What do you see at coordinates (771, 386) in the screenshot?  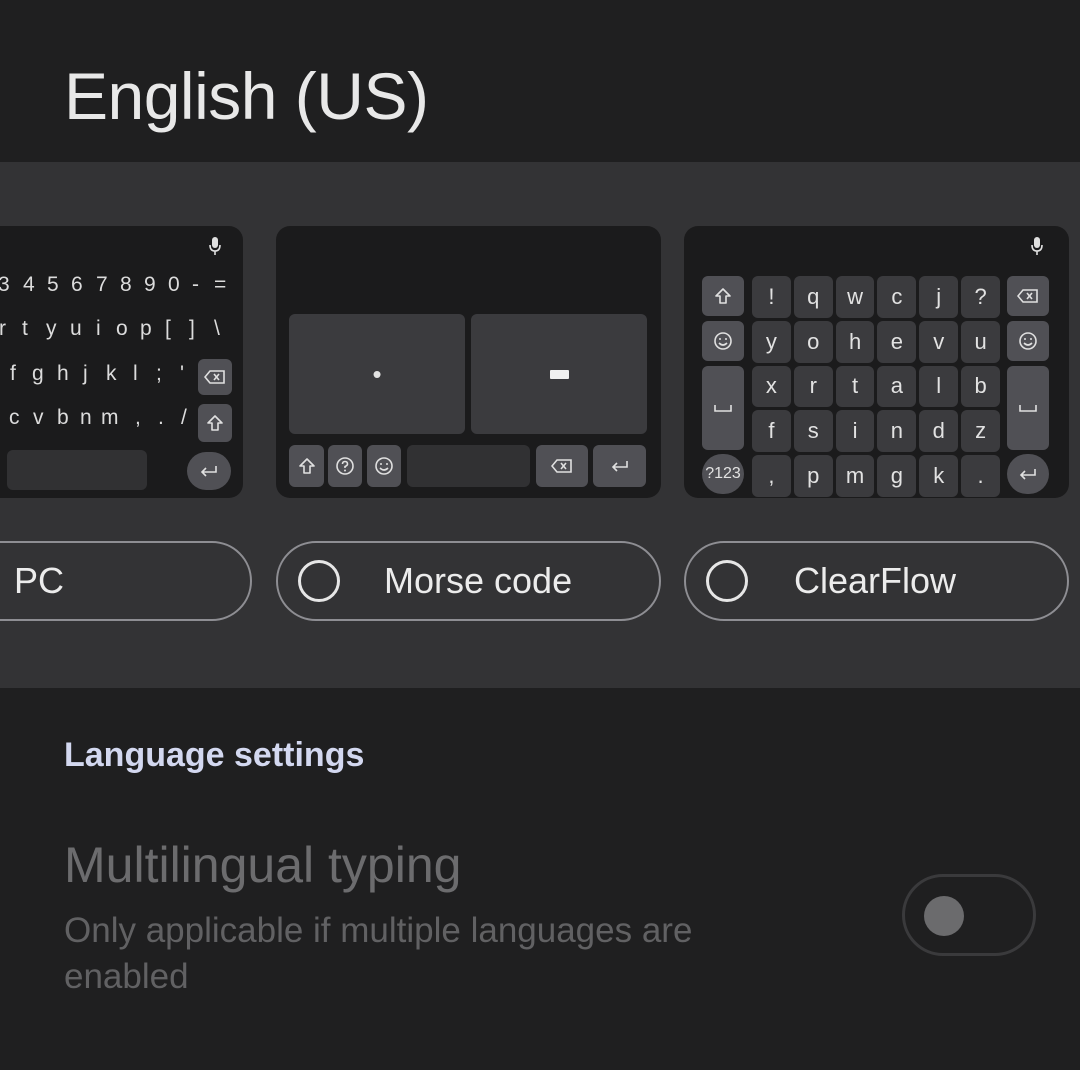 I see `key: x` at bounding box center [771, 386].